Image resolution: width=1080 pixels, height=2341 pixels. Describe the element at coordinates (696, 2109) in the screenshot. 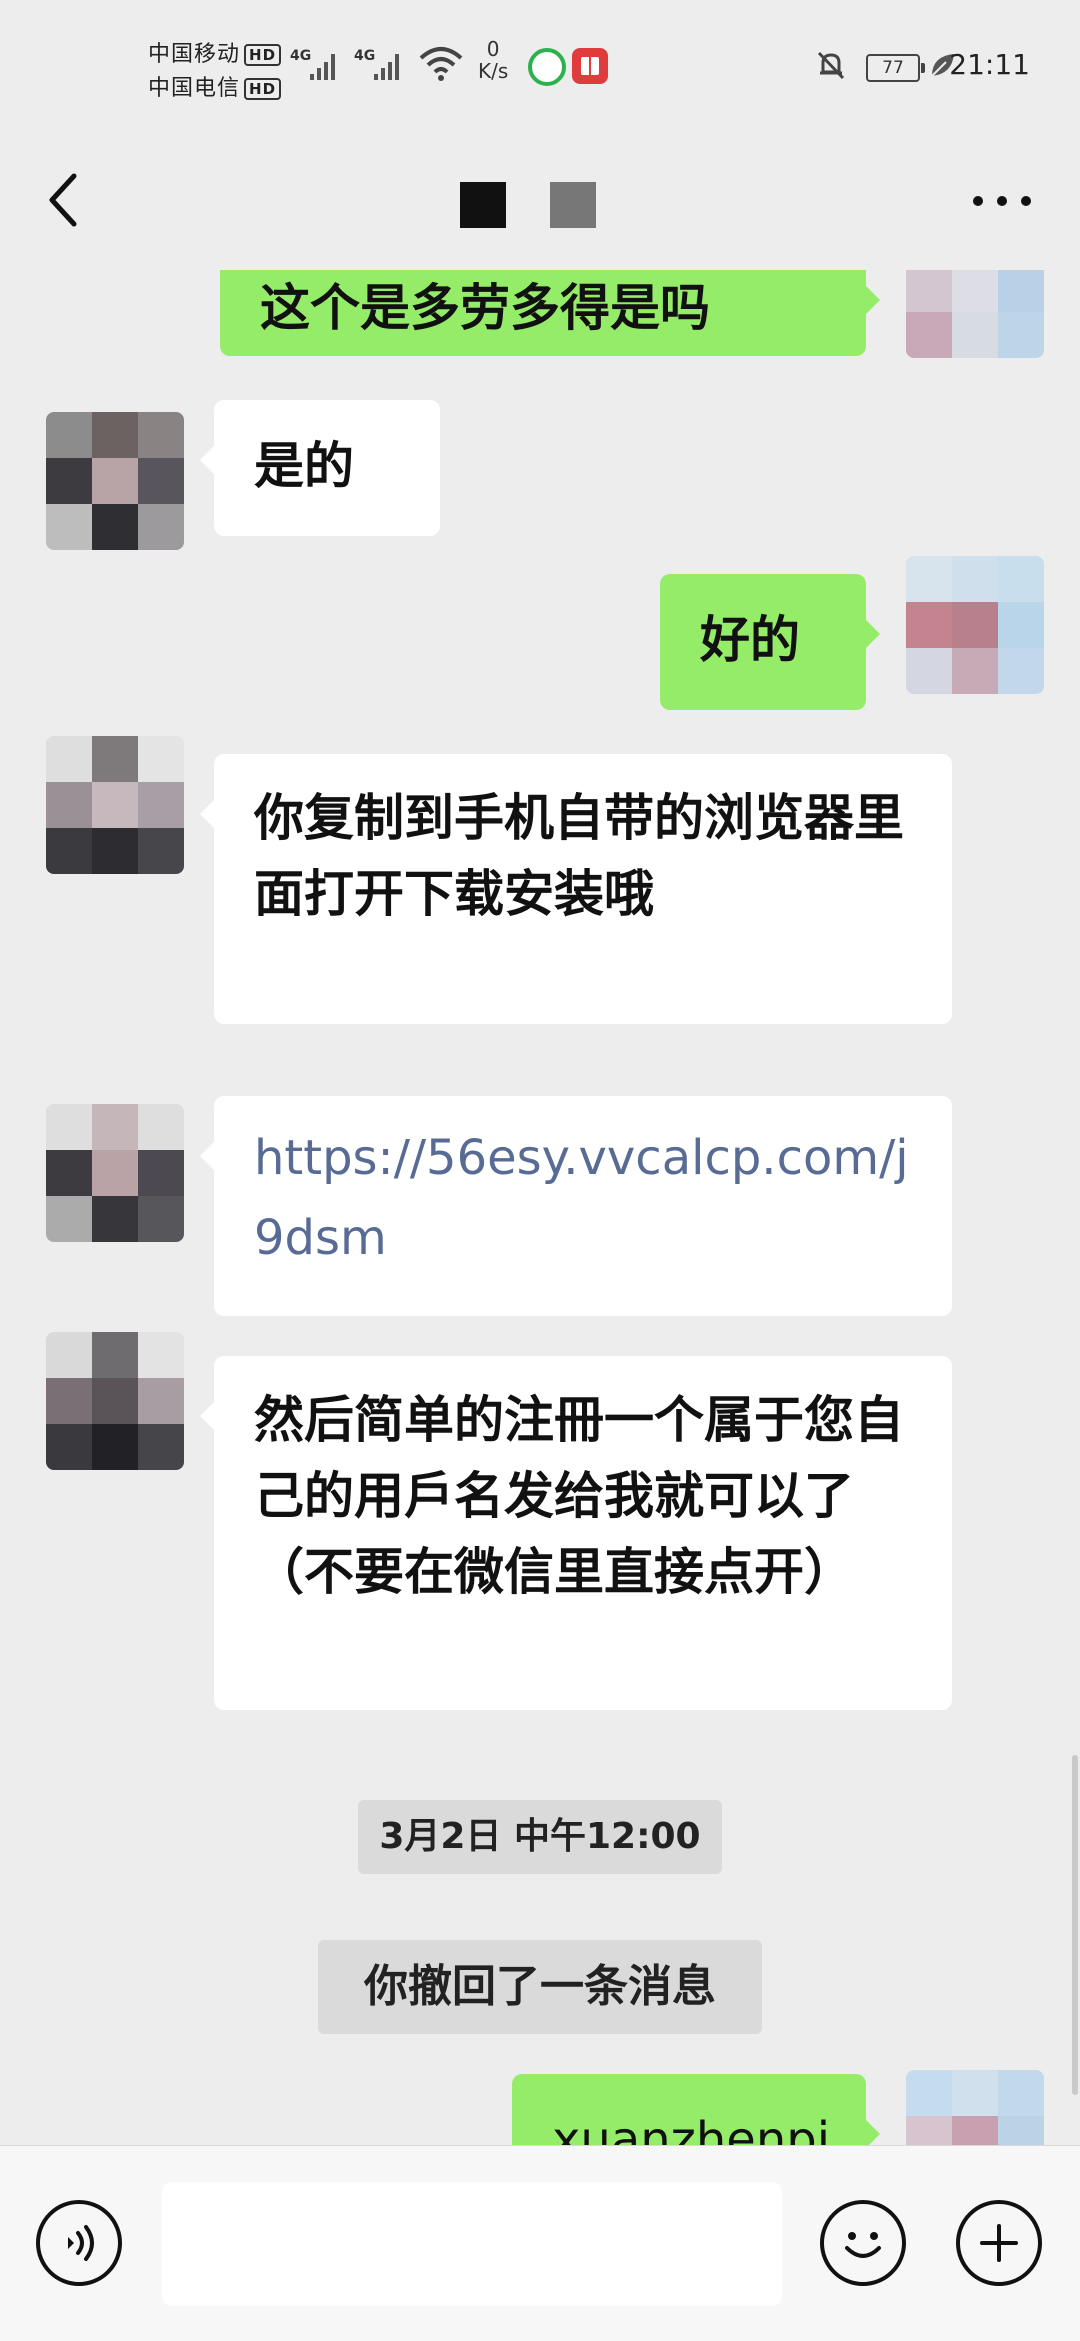

I see `message-bubble-sent: xuanzhenpi` at that location.